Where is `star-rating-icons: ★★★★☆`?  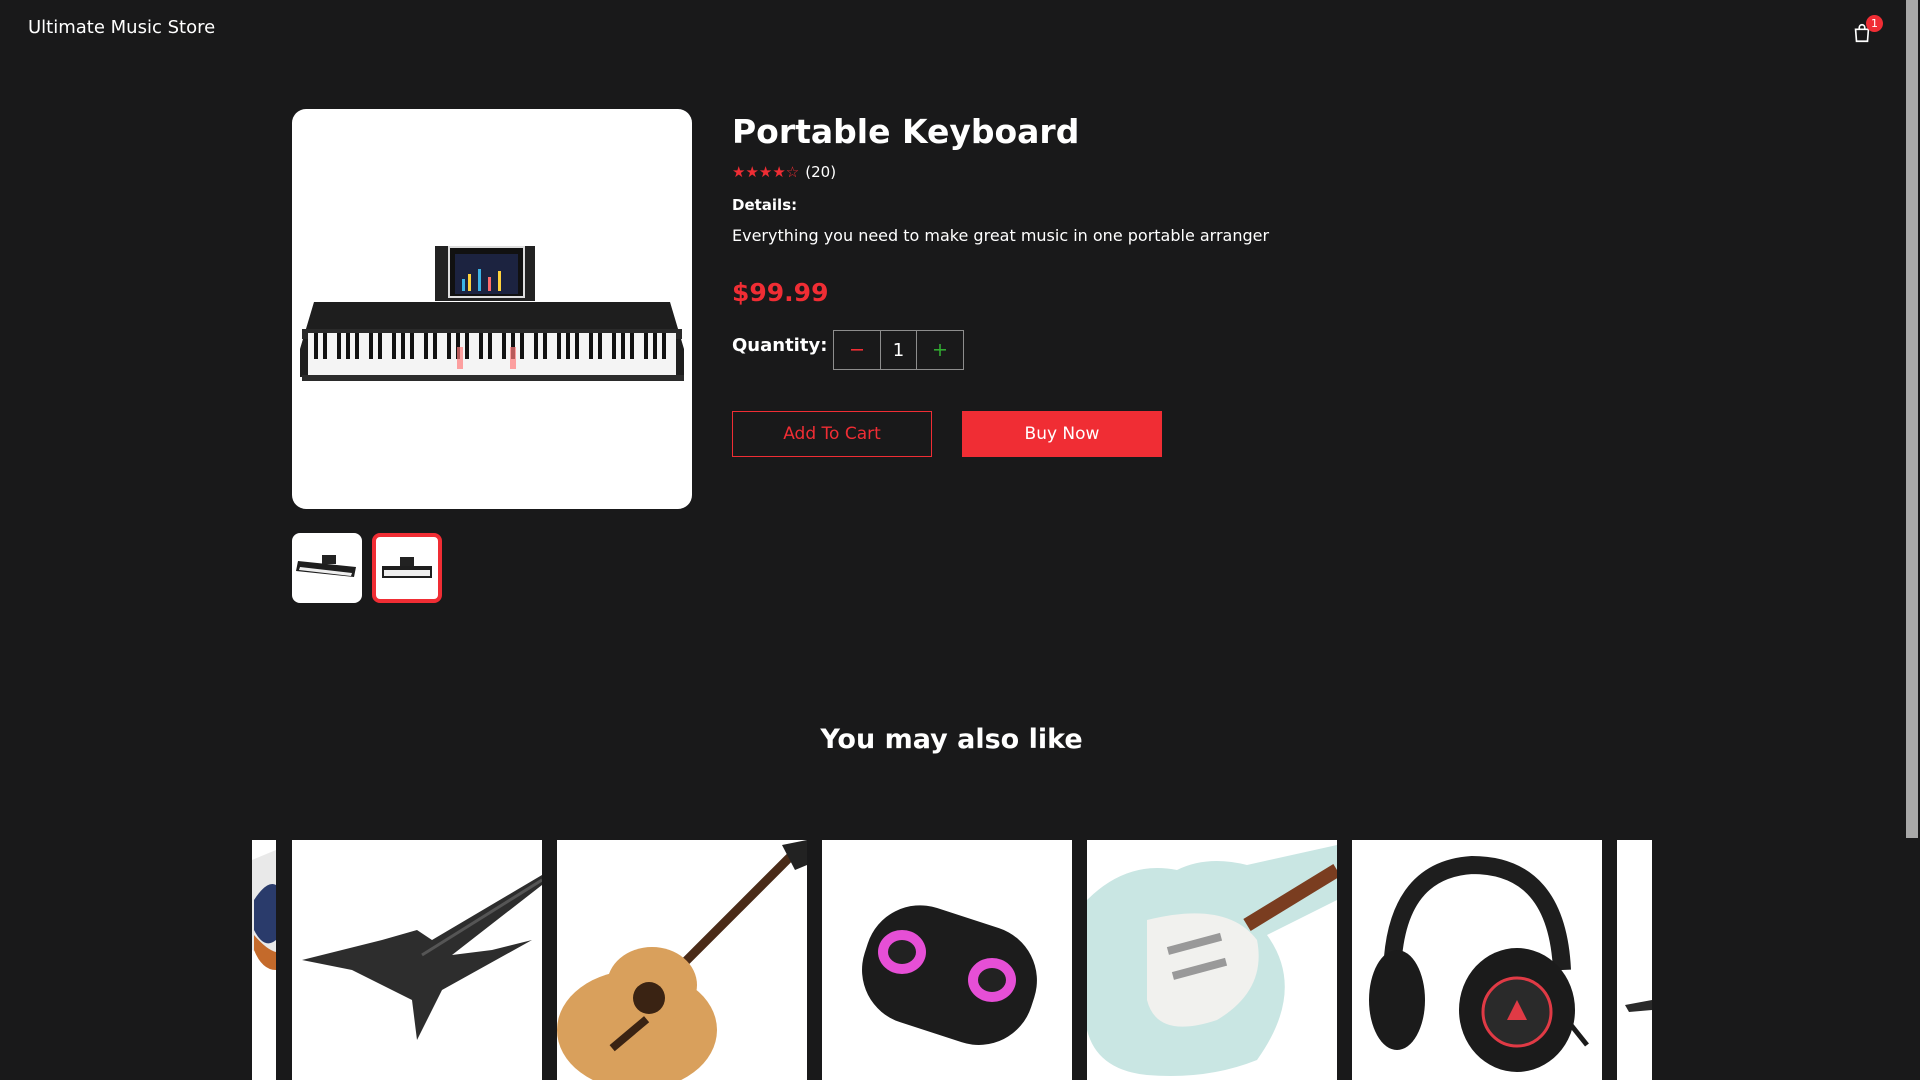 star-rating-icons: ★★★★☆ is located at coordinates (766, 172).